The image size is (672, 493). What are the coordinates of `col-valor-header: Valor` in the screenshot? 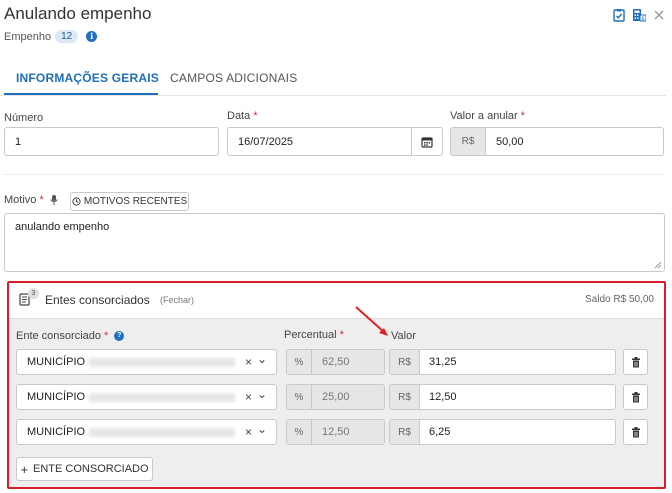 It's located at (403, 336).